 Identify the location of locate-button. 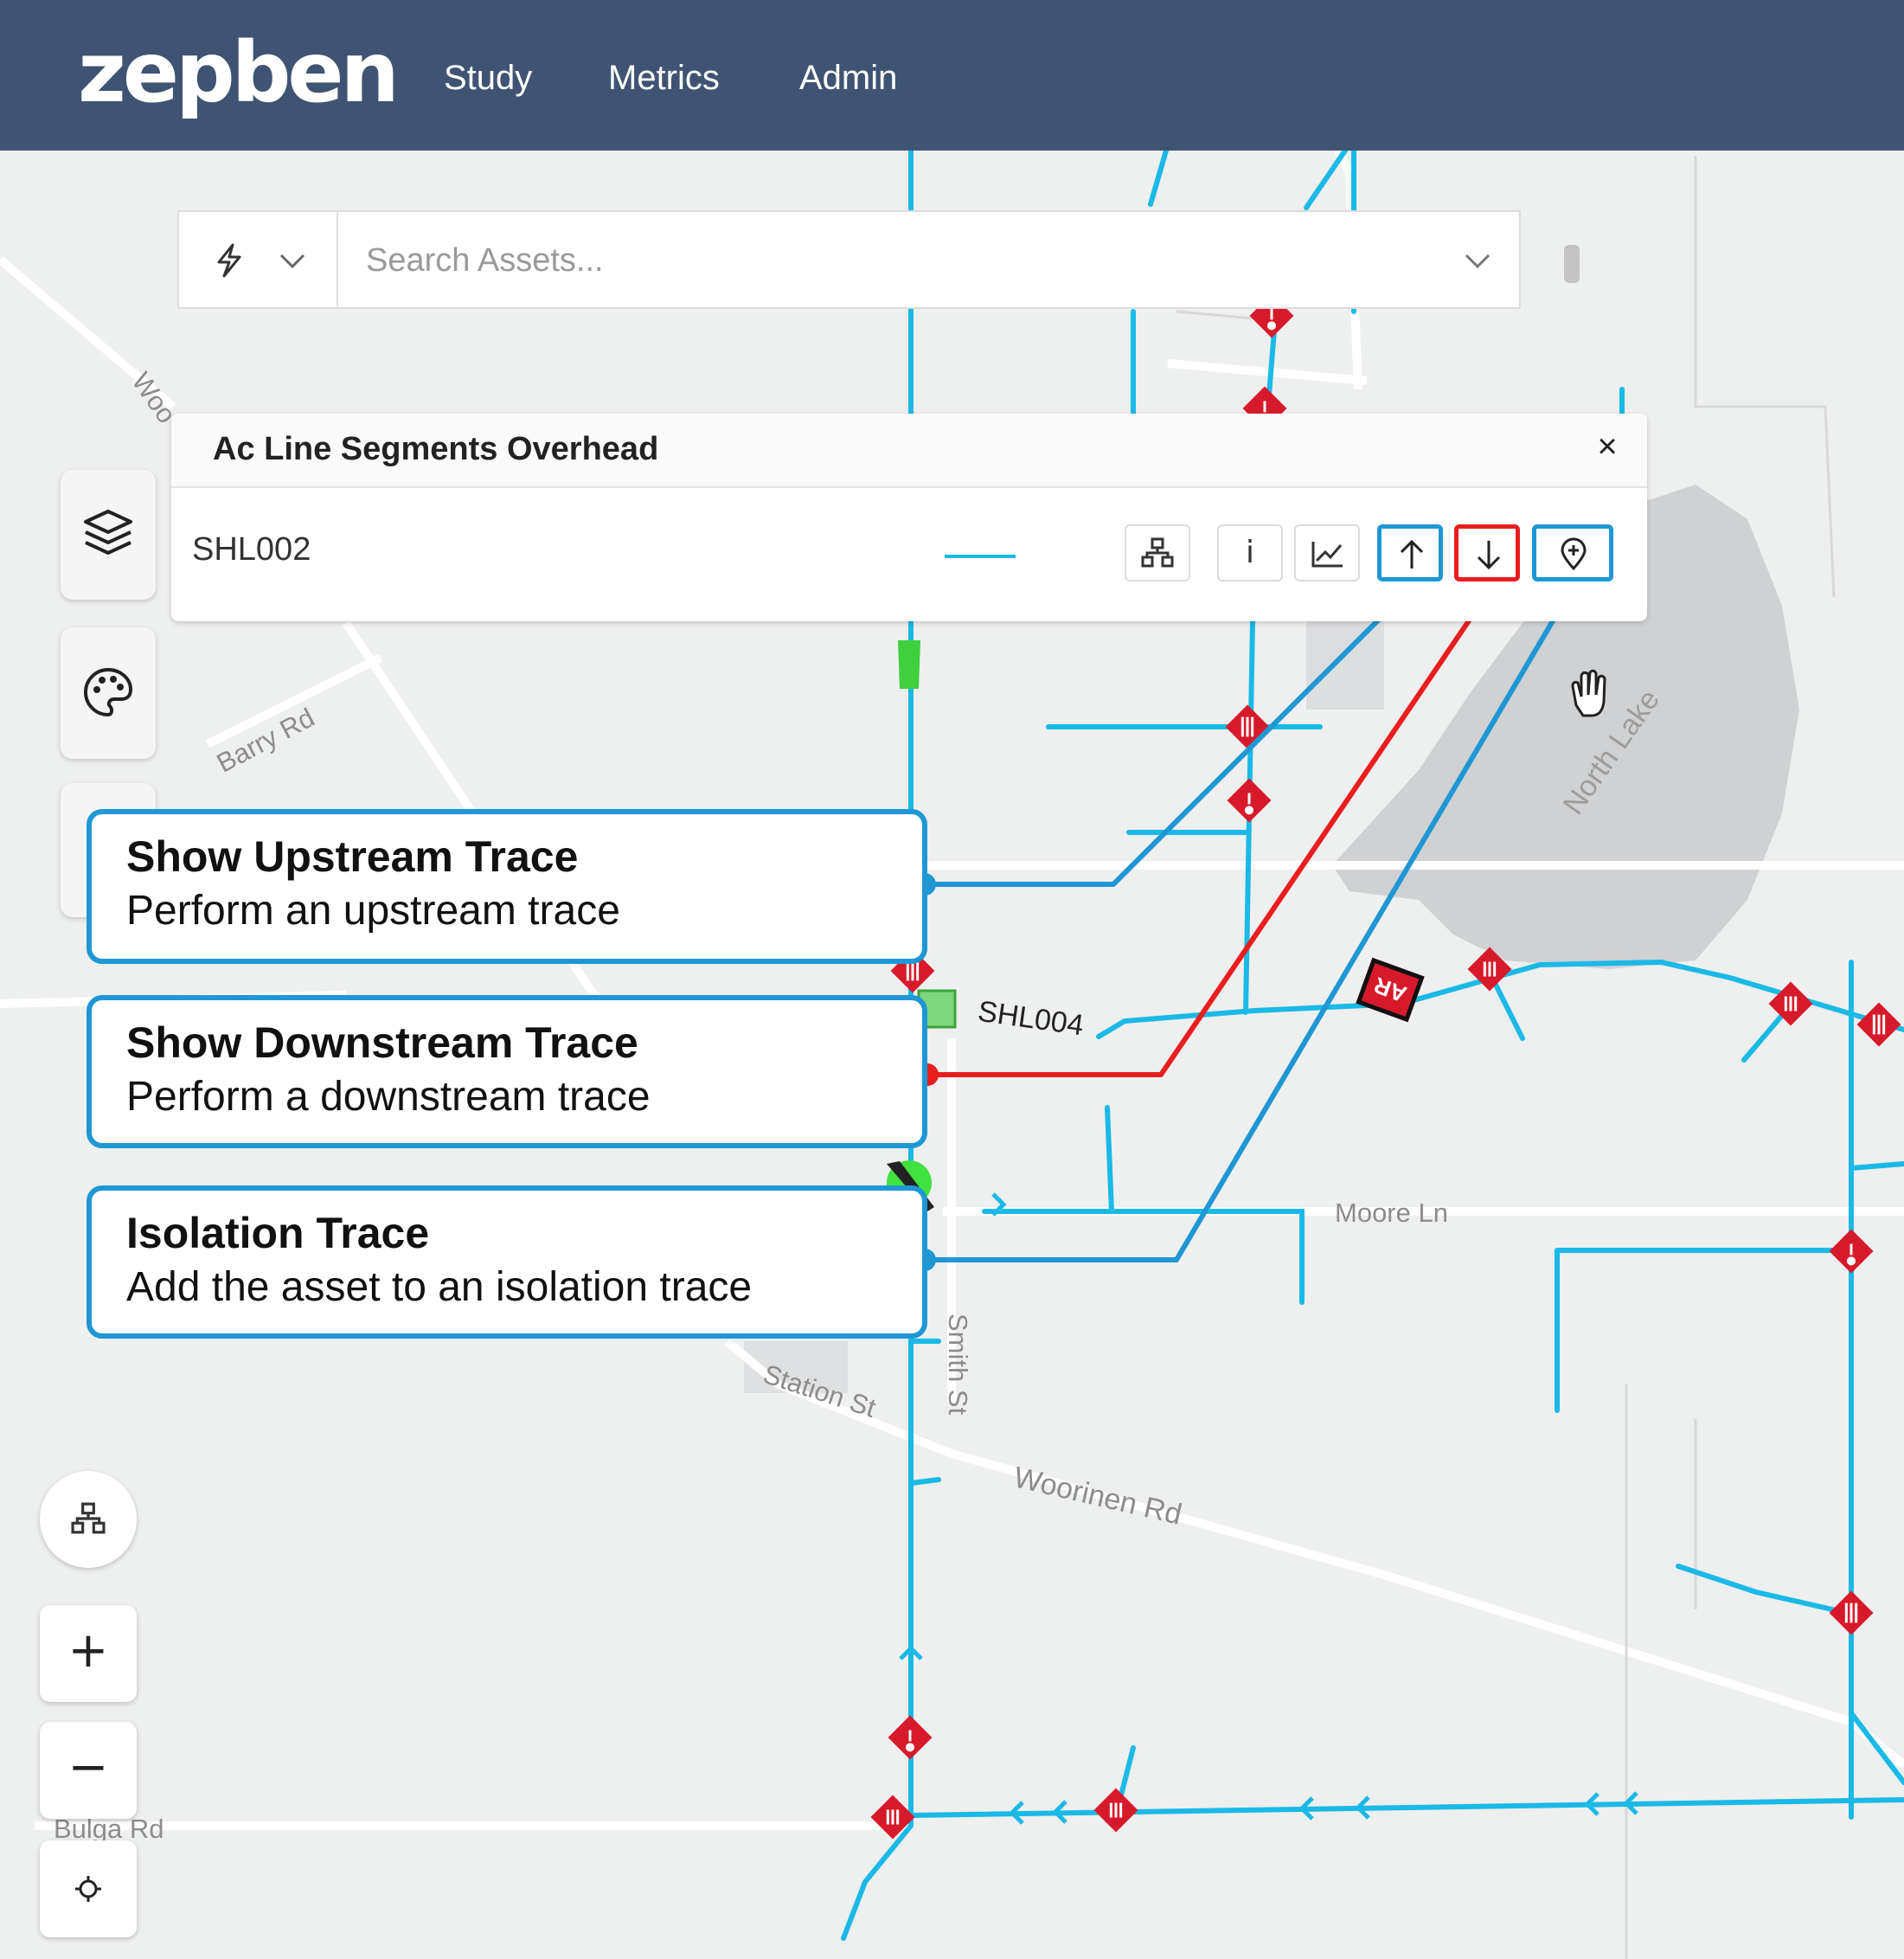
(88, 1888).